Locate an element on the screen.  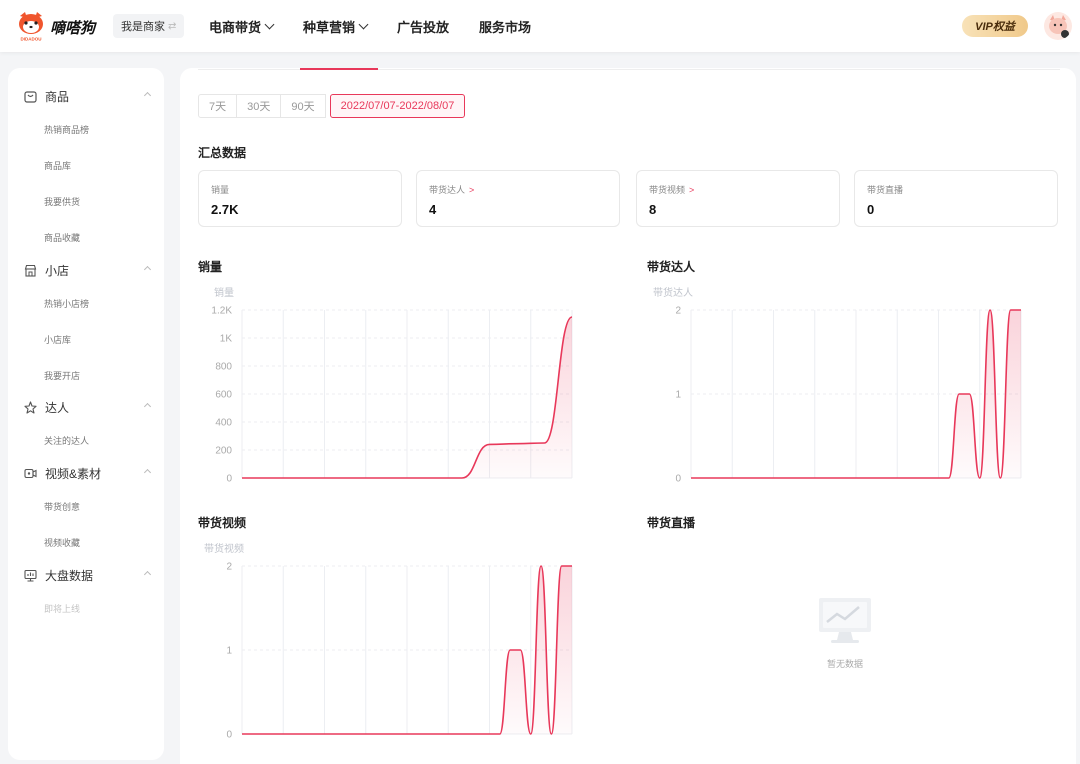
date-range-selector: 7天 30天 90天 2022/07/07-2022/08/07 is located at coordinates (332, 106).